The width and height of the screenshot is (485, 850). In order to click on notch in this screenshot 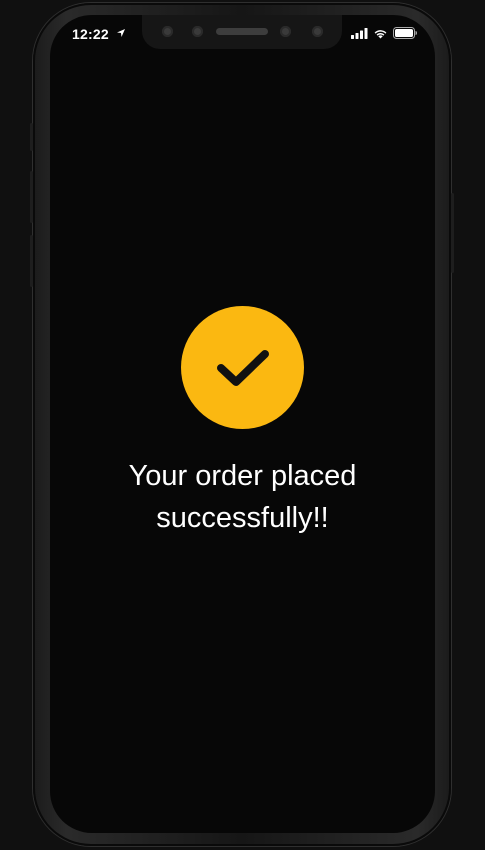, I will do `click(242, 32)`.